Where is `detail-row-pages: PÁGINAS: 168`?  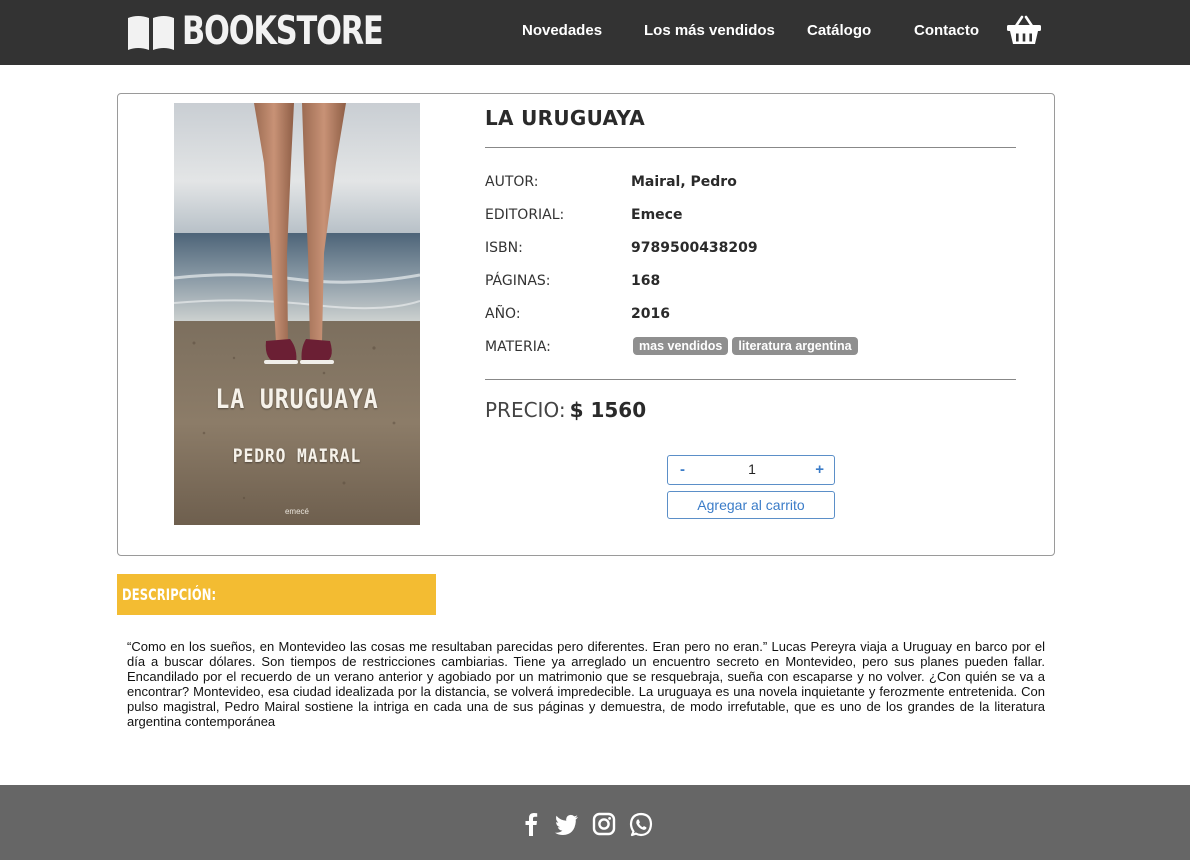 detail-row-pages: PÁGINAS: 168 is located at coordinates (750, 283).